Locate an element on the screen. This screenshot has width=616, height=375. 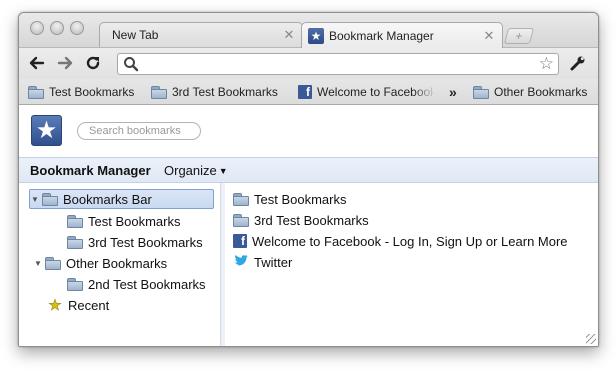
omnibox: ☆ is located at coordinates (338, 64).